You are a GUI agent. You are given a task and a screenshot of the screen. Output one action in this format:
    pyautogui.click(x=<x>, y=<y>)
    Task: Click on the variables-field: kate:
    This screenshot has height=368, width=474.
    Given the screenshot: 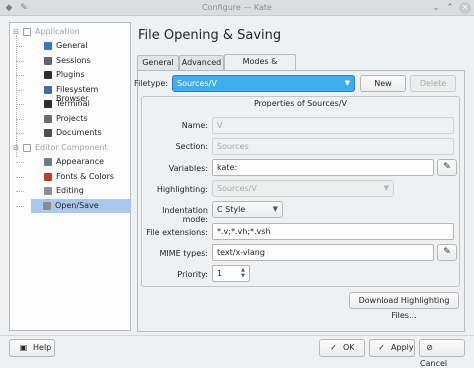 What is the action you would take?
    pyautogui.click(x=323, y=167)
    